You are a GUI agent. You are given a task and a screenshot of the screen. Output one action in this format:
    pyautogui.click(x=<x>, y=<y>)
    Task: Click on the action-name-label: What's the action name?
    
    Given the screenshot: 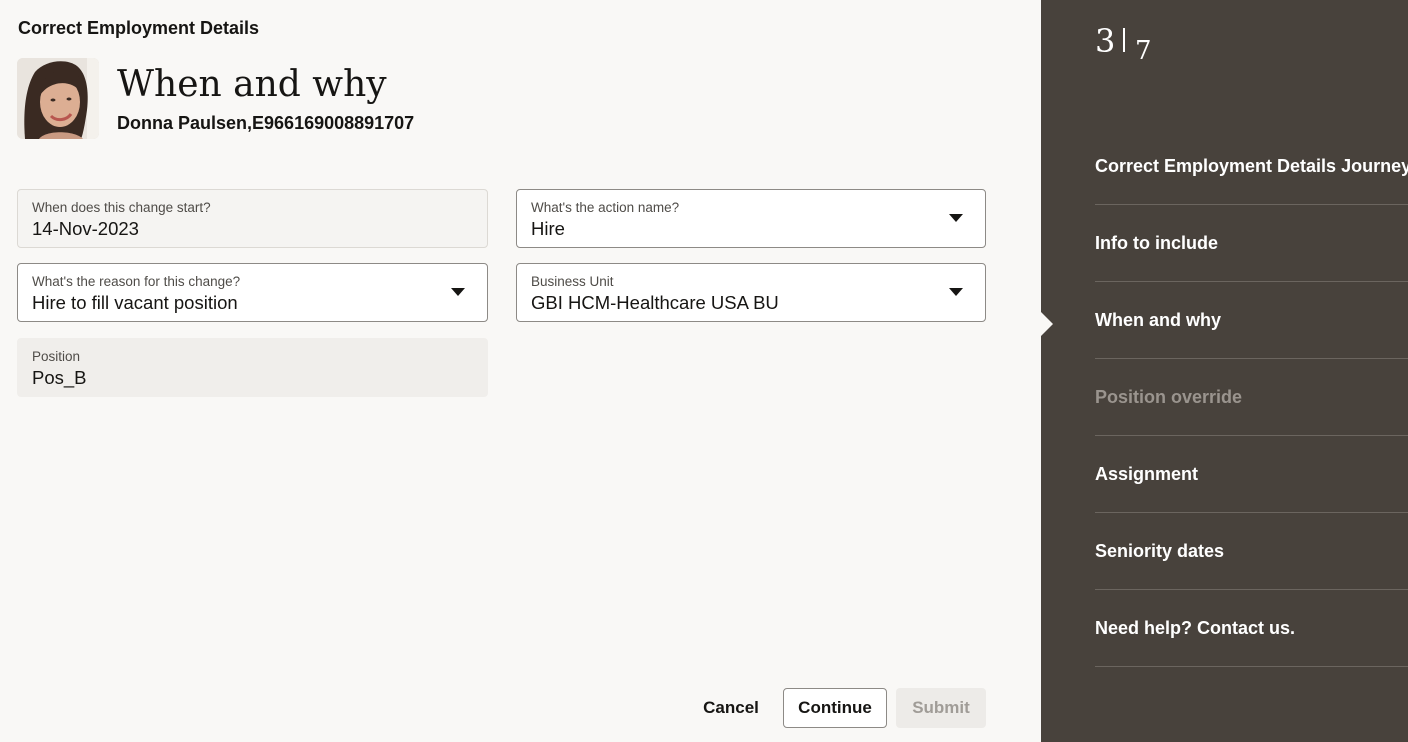 What is the action you would take?
    pyautogui.click(x=605, y=207)
    